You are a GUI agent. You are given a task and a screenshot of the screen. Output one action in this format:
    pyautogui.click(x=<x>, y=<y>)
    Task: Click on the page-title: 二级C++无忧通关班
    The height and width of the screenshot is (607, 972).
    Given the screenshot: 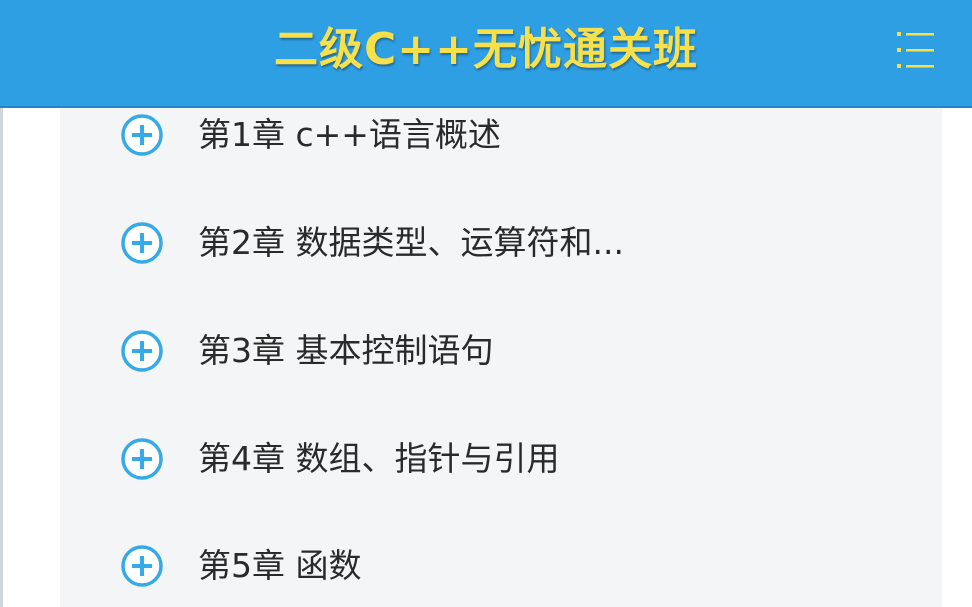 What is the action you would take?
    pyautogui.click(x=486, y=49)
    